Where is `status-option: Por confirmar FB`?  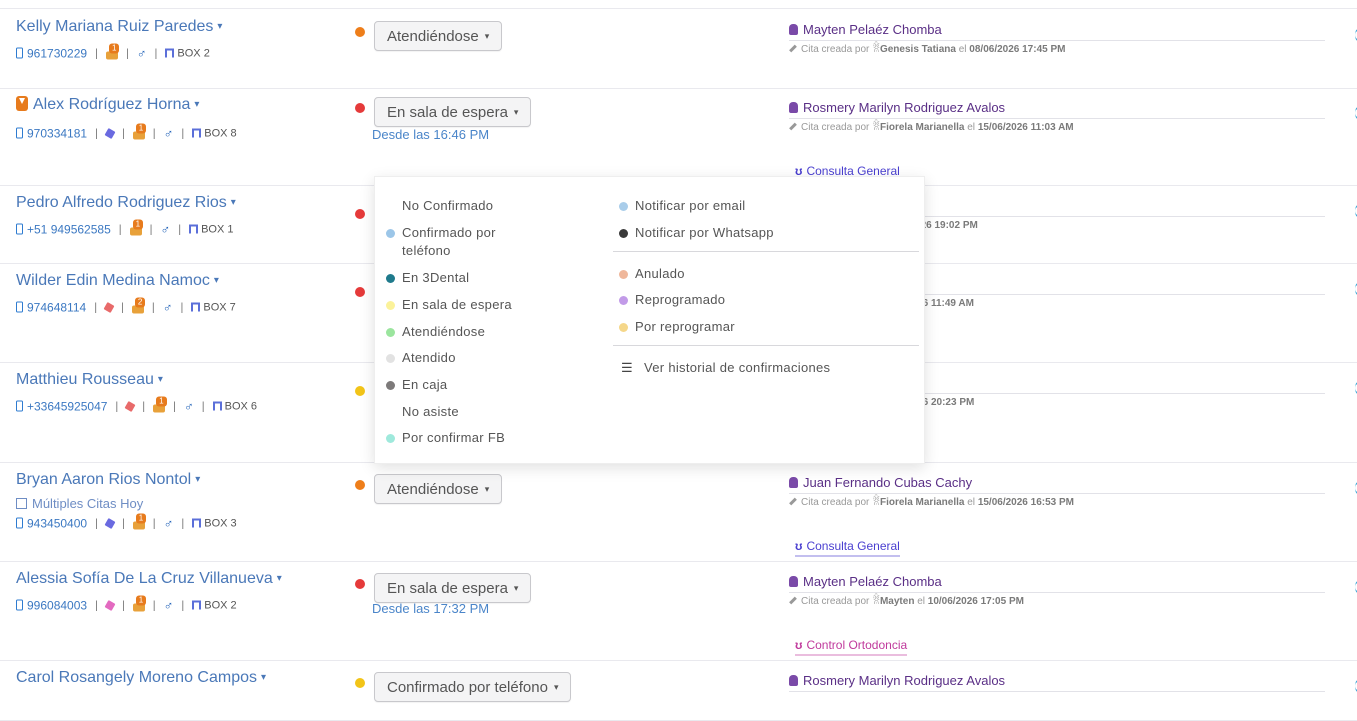 status-option: Por confirmar FB is located at coordinates (445, 438).